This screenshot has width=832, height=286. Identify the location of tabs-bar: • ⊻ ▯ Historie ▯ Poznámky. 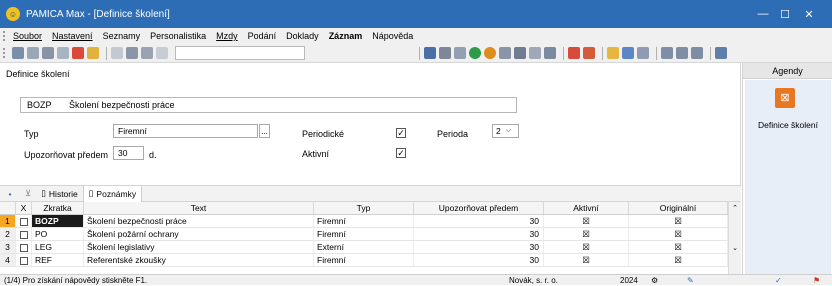
(370, 193).